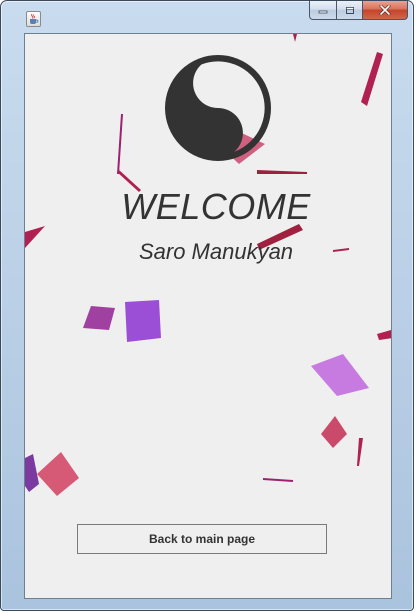 This screenshot has width=416, height=613. I want to click on java-cup-icon, so click(33, 19).